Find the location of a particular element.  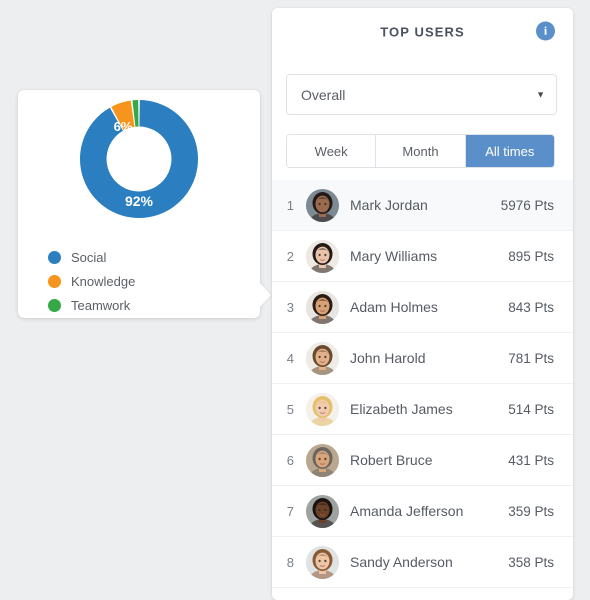

table-row: 8 Sandy Anderson 358 Pts is located at coordinates (422, 562).